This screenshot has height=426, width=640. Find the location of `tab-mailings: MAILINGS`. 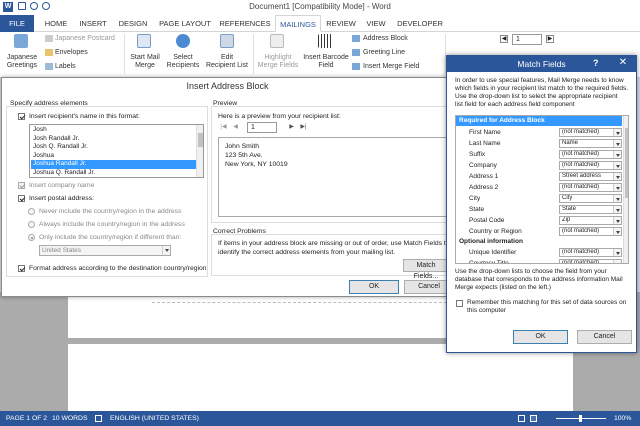

tab-mailings: MAILINGS is located at coordinates (298, 23).